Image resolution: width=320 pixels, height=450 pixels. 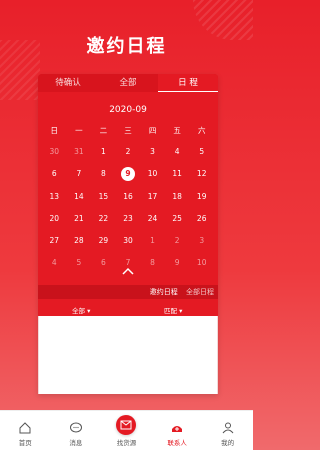 I want to click on calendar-day: 31, so click(x=79, y=152).